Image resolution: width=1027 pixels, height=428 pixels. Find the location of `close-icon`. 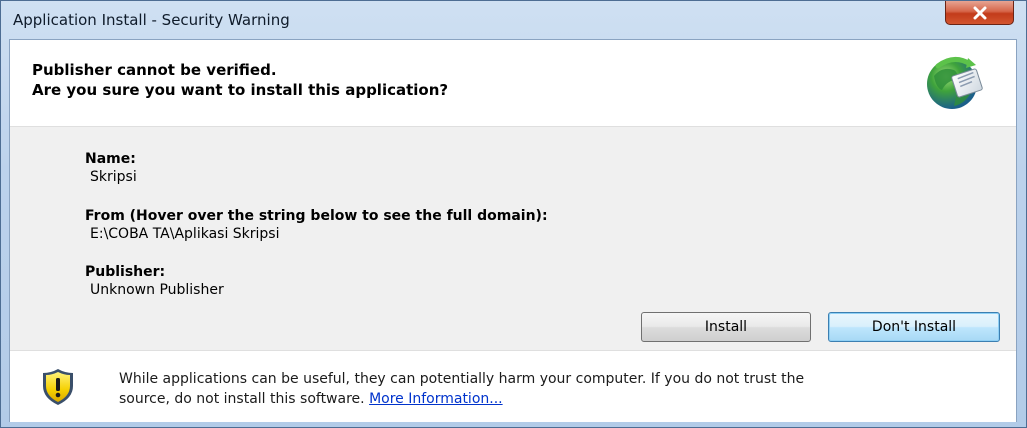

close-icon is located at coordinates (980, 13).